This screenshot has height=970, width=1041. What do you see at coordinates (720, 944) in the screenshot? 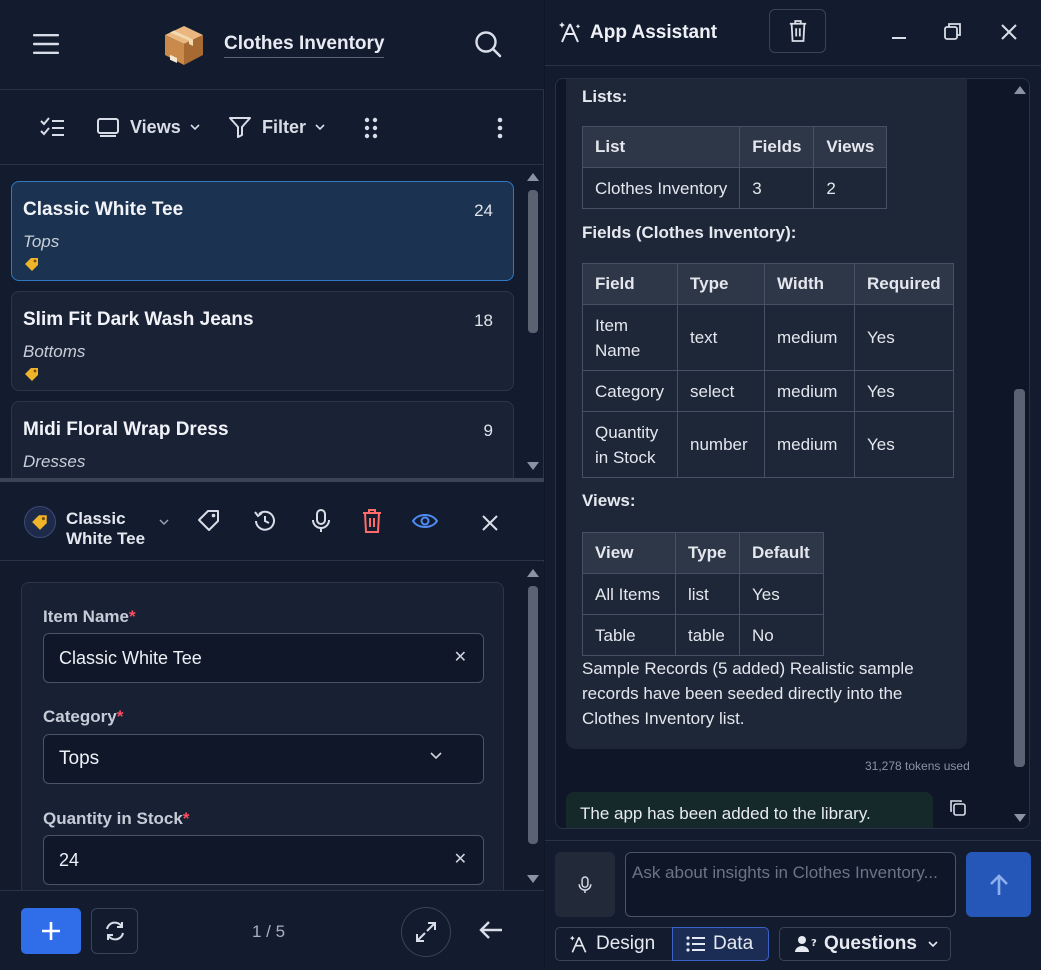
I see `tab-data: Data` at bounding box center [720, 944].